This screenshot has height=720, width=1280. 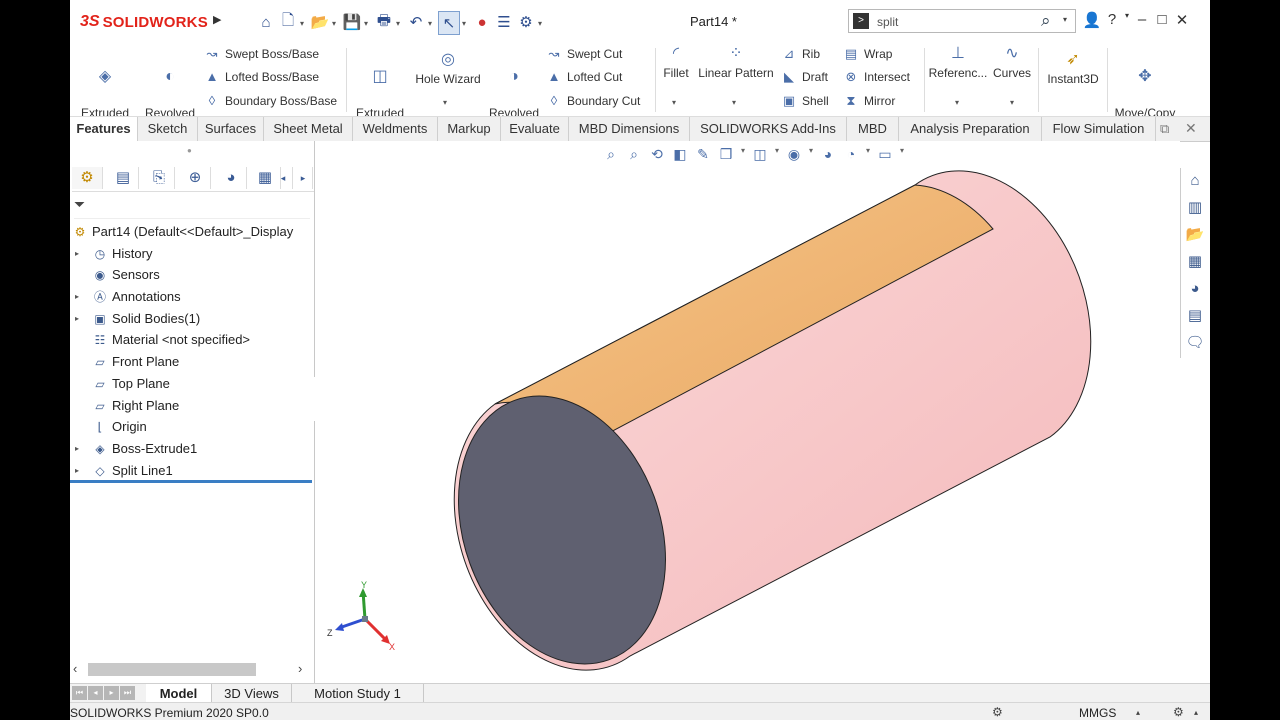 What do you see at coordinates (192, 232) in the screenshot?
I see `tree-root-part: ⚙ Part14 (Default<<Default>_Display` at bounding box center [192, 232].